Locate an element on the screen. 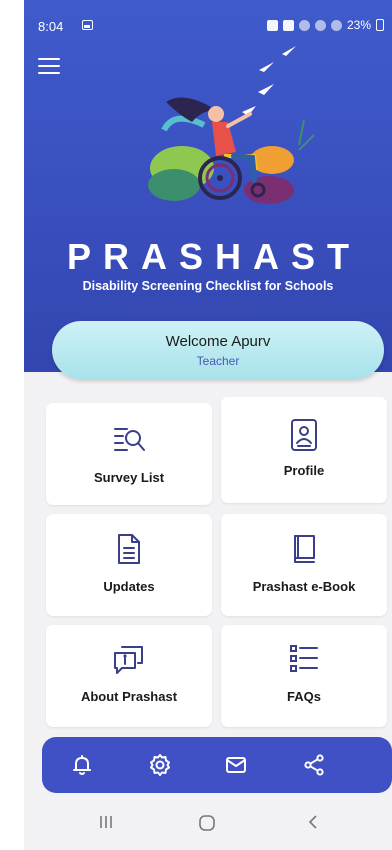 This screenshot has width=392, height=850. dnd-icon is located at coordinates (304, 25).